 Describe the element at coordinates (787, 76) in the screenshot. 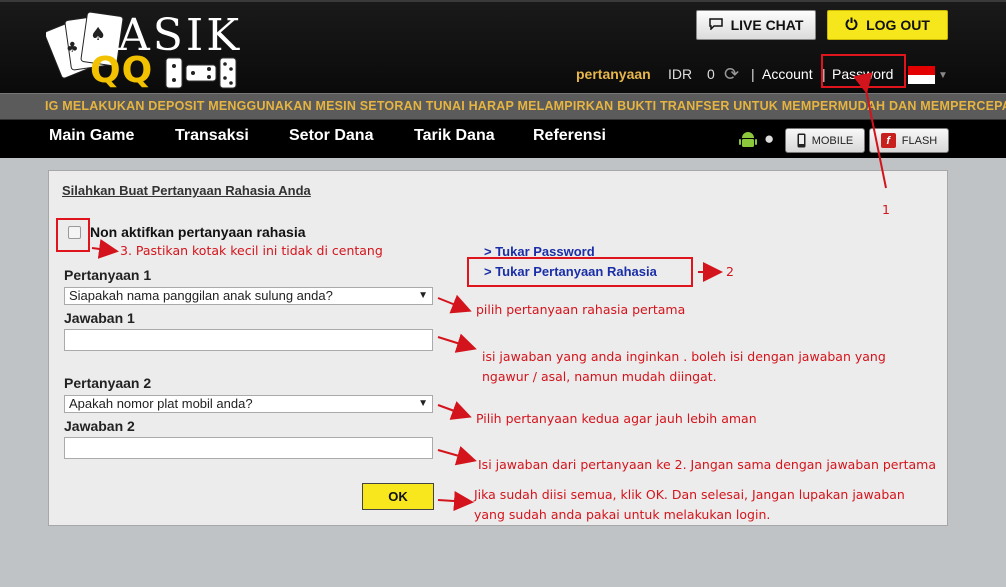

I see `account-link: Account` at that location.